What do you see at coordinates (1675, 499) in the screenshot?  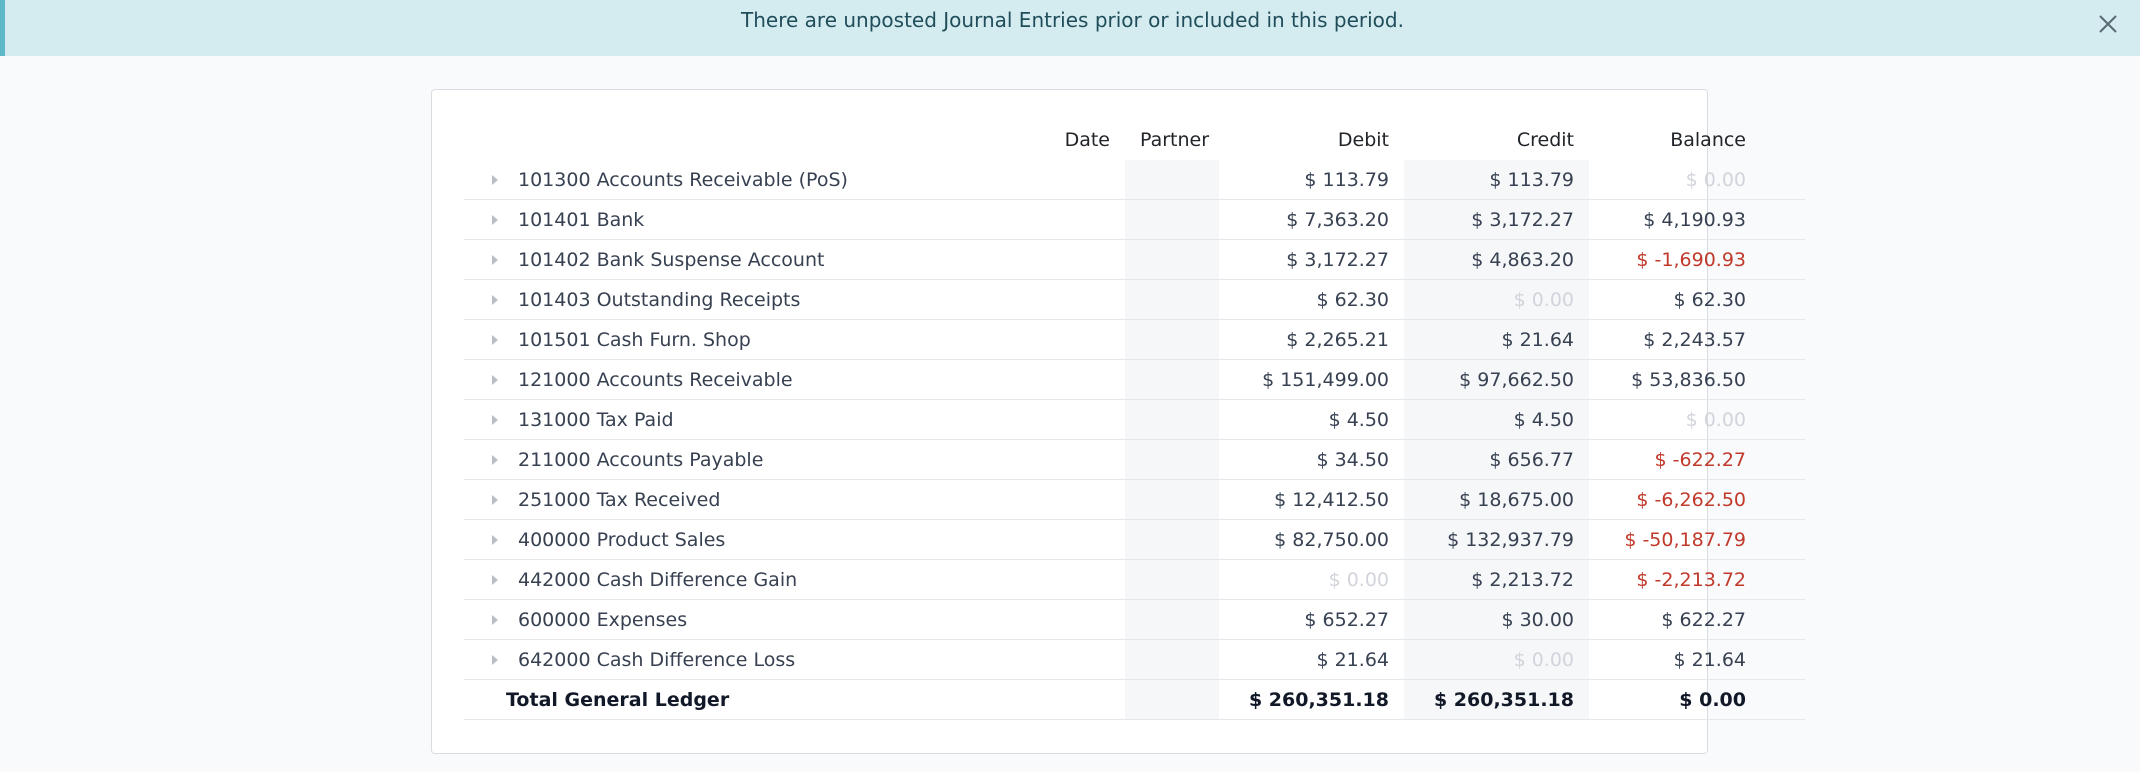 I see `balance-cell: $ -6,262.50` at bounding box center [1675, 499].